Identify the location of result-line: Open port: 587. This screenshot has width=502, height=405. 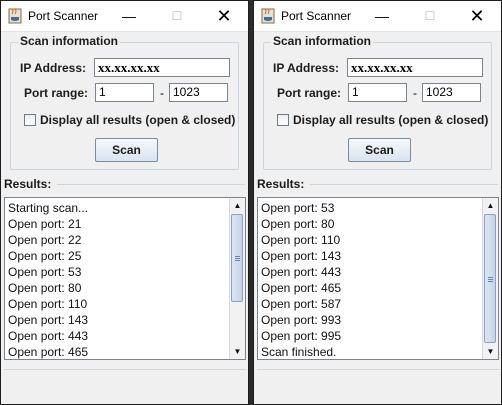
(301, 304).